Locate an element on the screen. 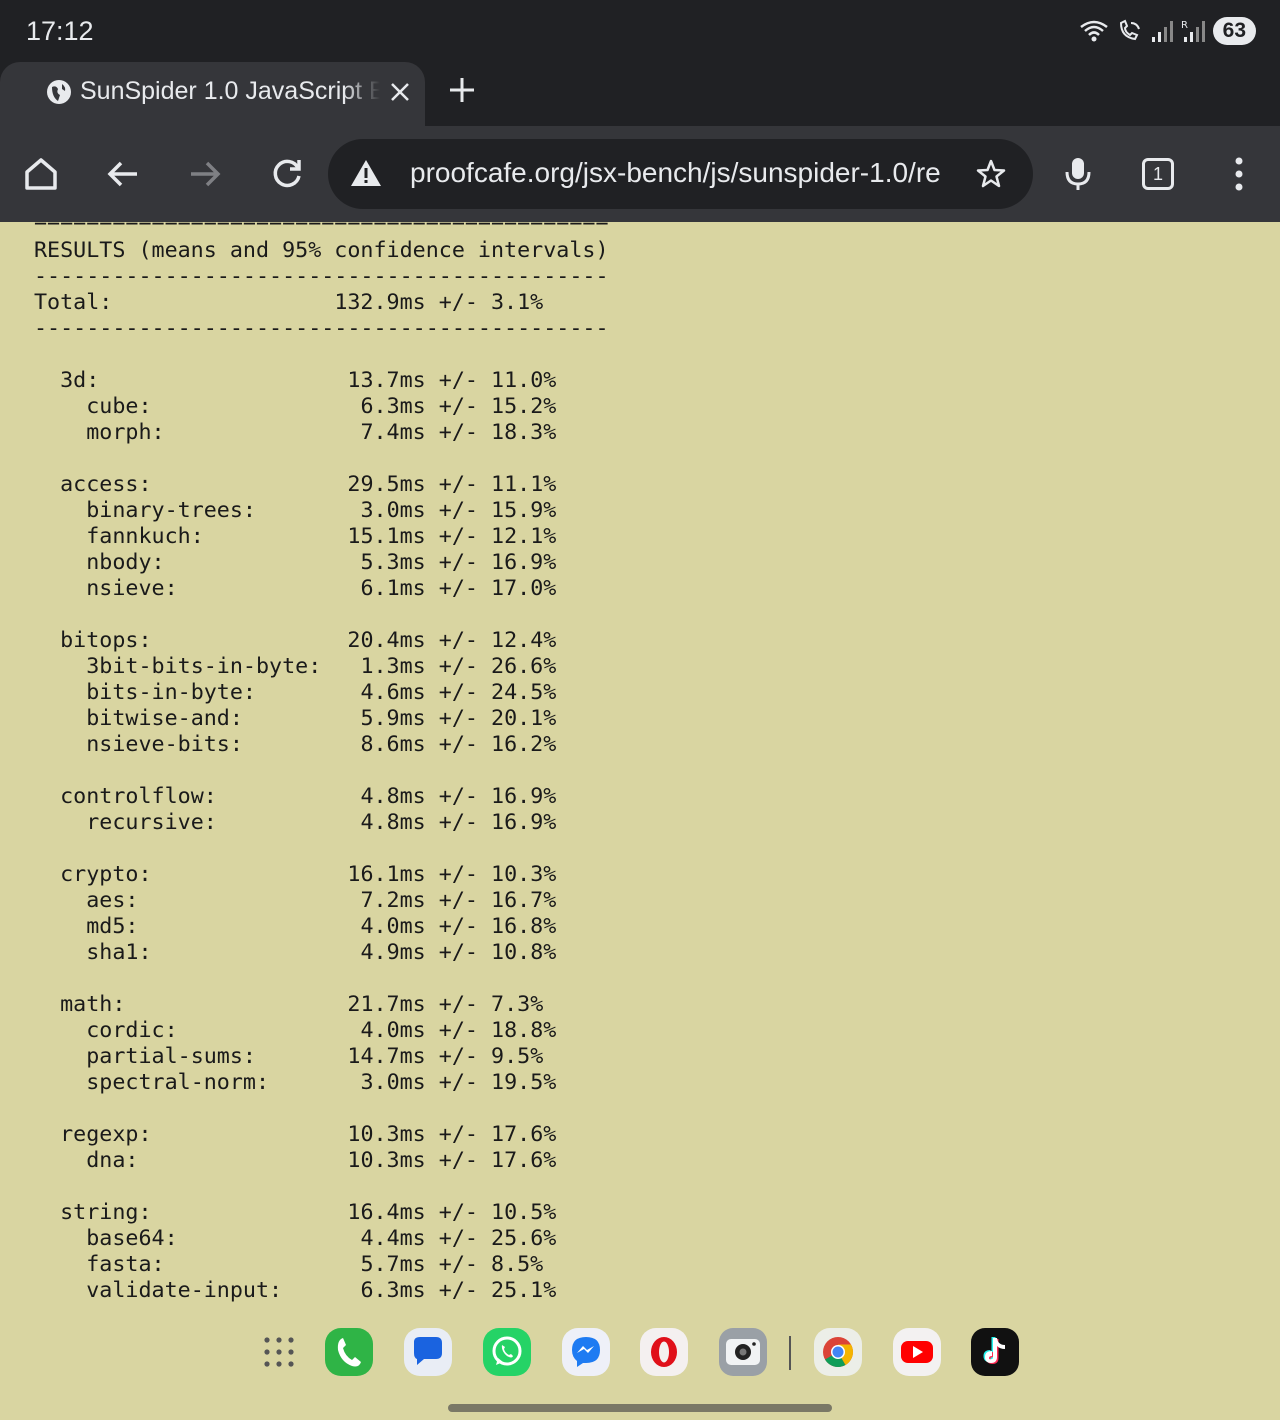  group-row-label: controlflow: is located at coordinates (138, 796).